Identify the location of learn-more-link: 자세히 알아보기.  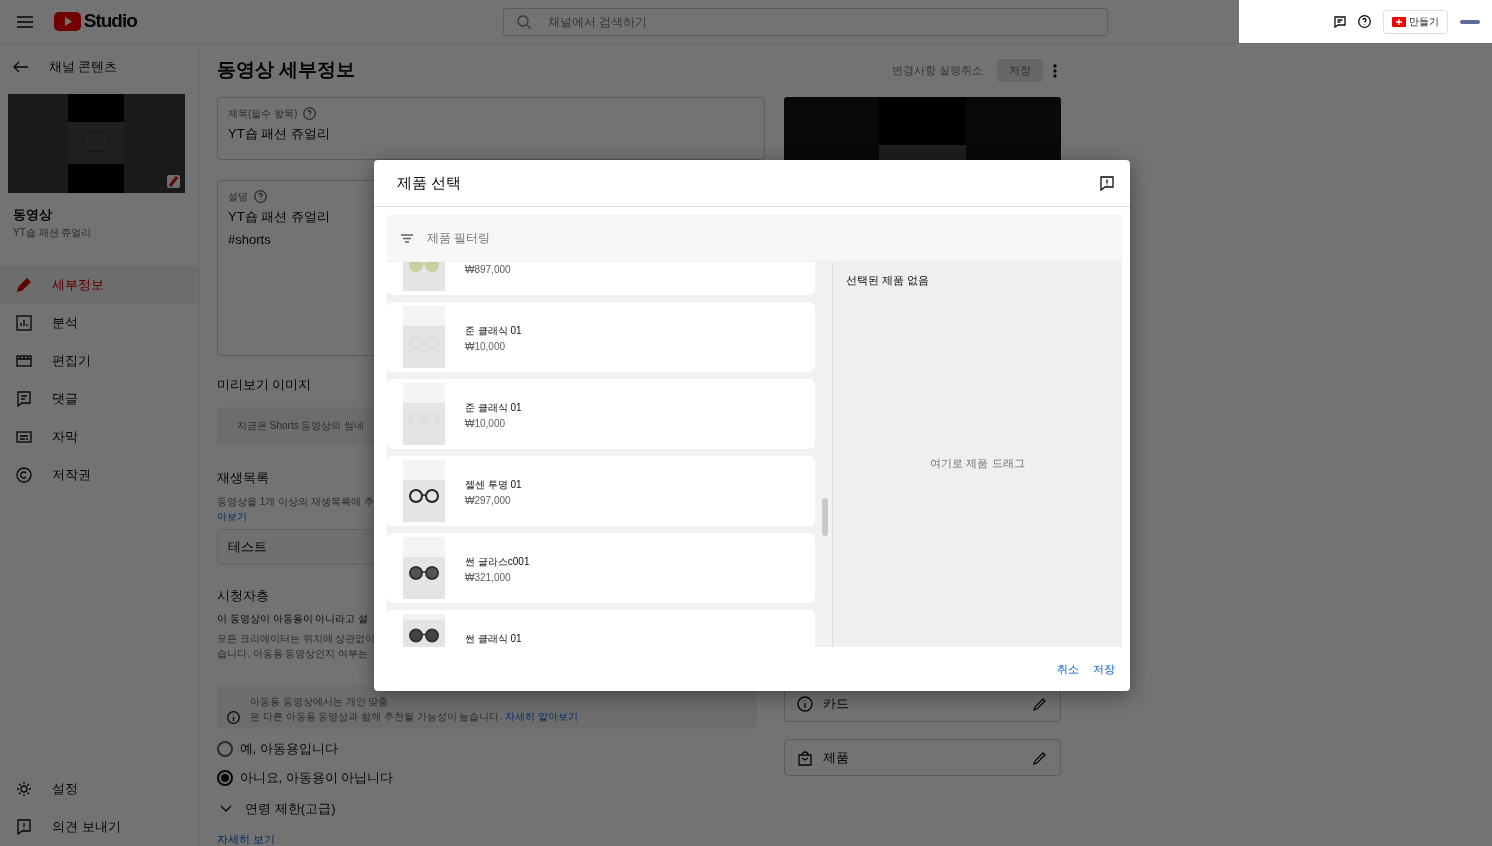
(541, 717).